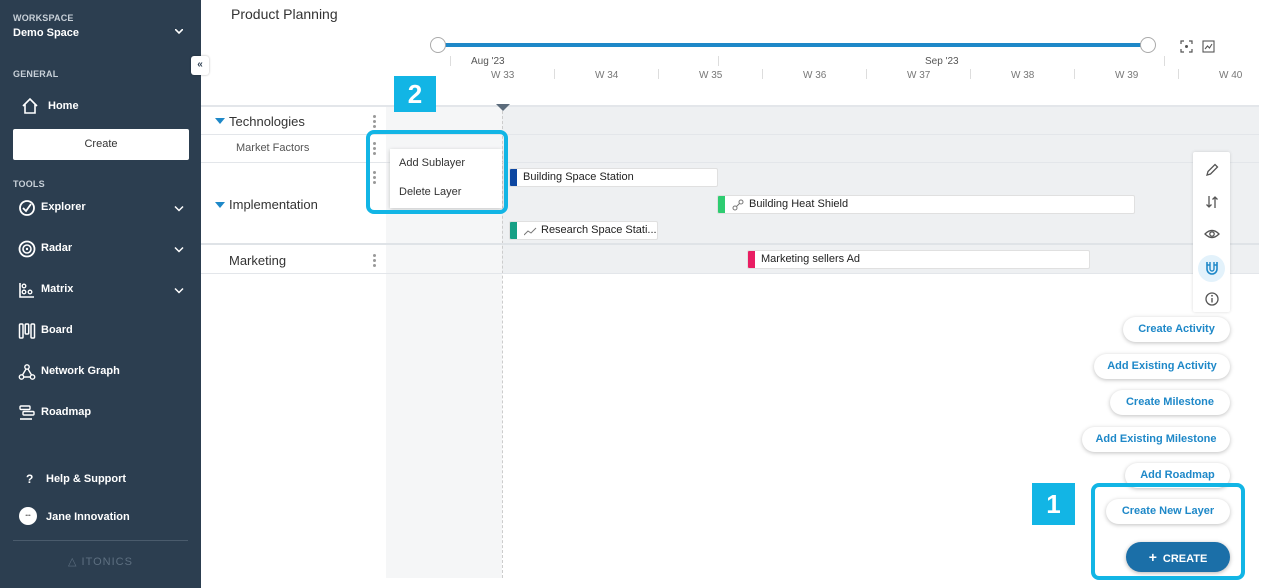 This screenshot has height=588, width=1266. Describe the element at coordinates (100, 518) in the screenshot. I see `sidebar-item-user: Jane Innovation` at that location.